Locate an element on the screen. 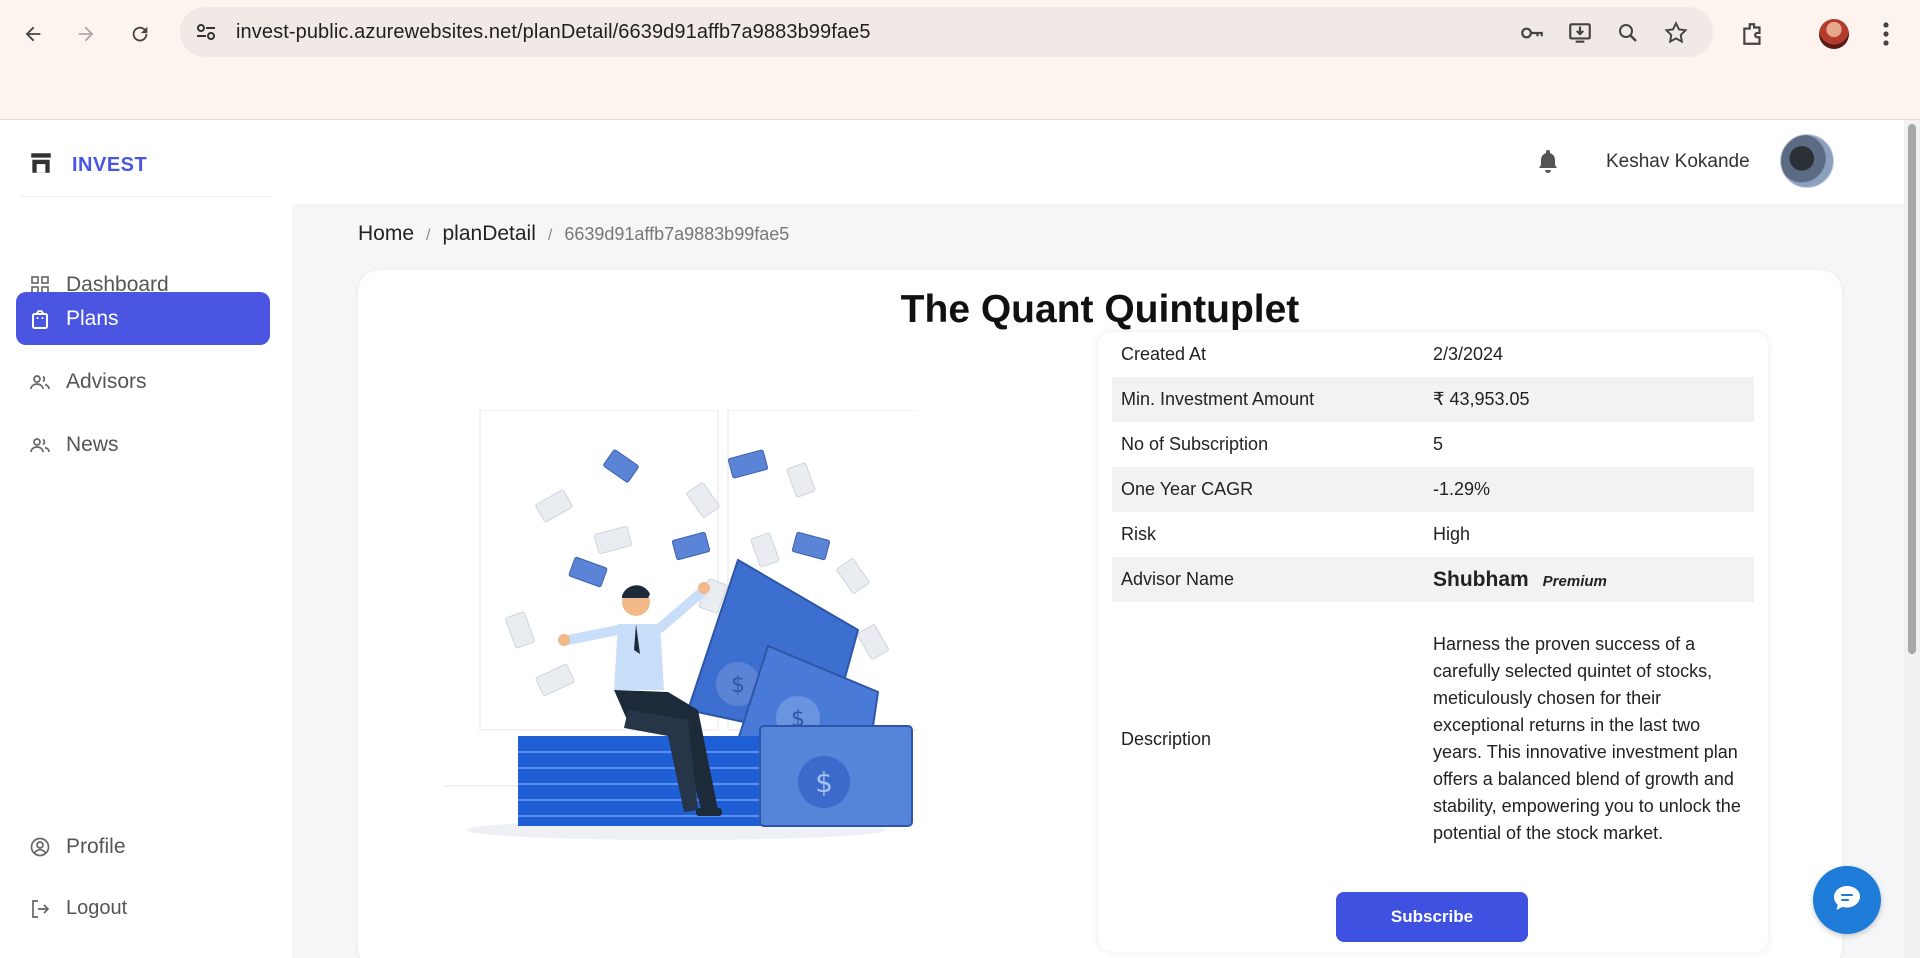 The width and height of the screenshot is (1920, 958). browser-profile-avatar is located at coordinates (1834, 34).